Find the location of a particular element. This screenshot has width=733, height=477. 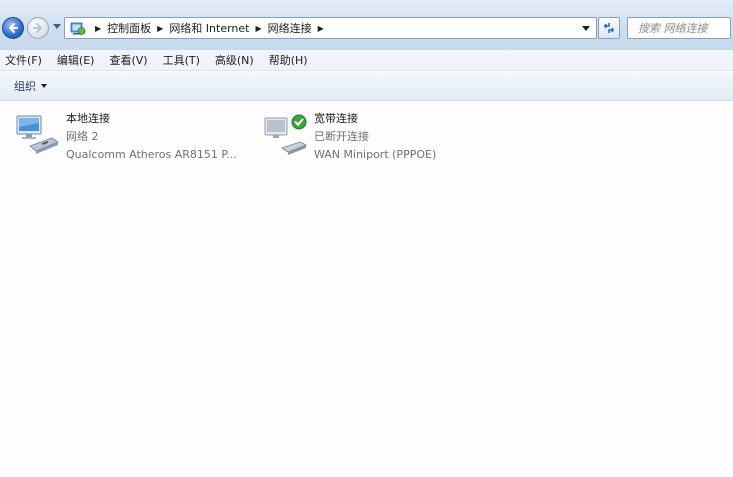

menu-view: 查看(V) is located at coordinates (128, 60).